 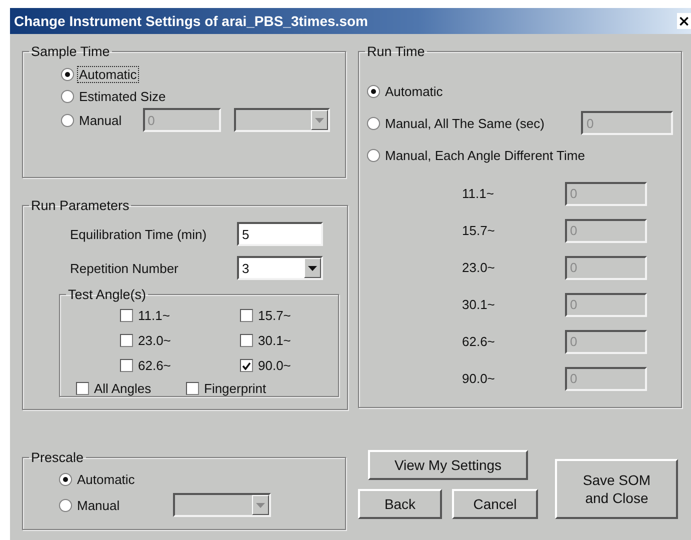 What do you see at coordinates (495, 504) in the screenshot?
I see `cancel-button: Cancel` at bounding box center [495, 504].